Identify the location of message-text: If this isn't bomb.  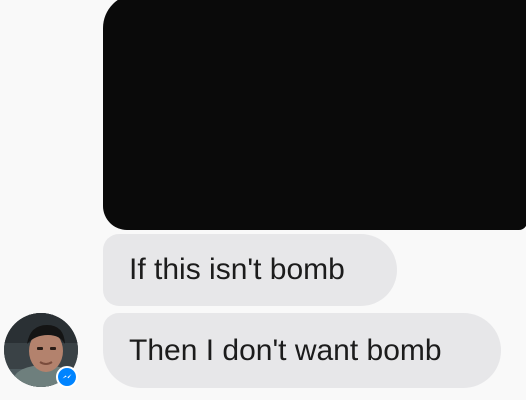
(237, 269).